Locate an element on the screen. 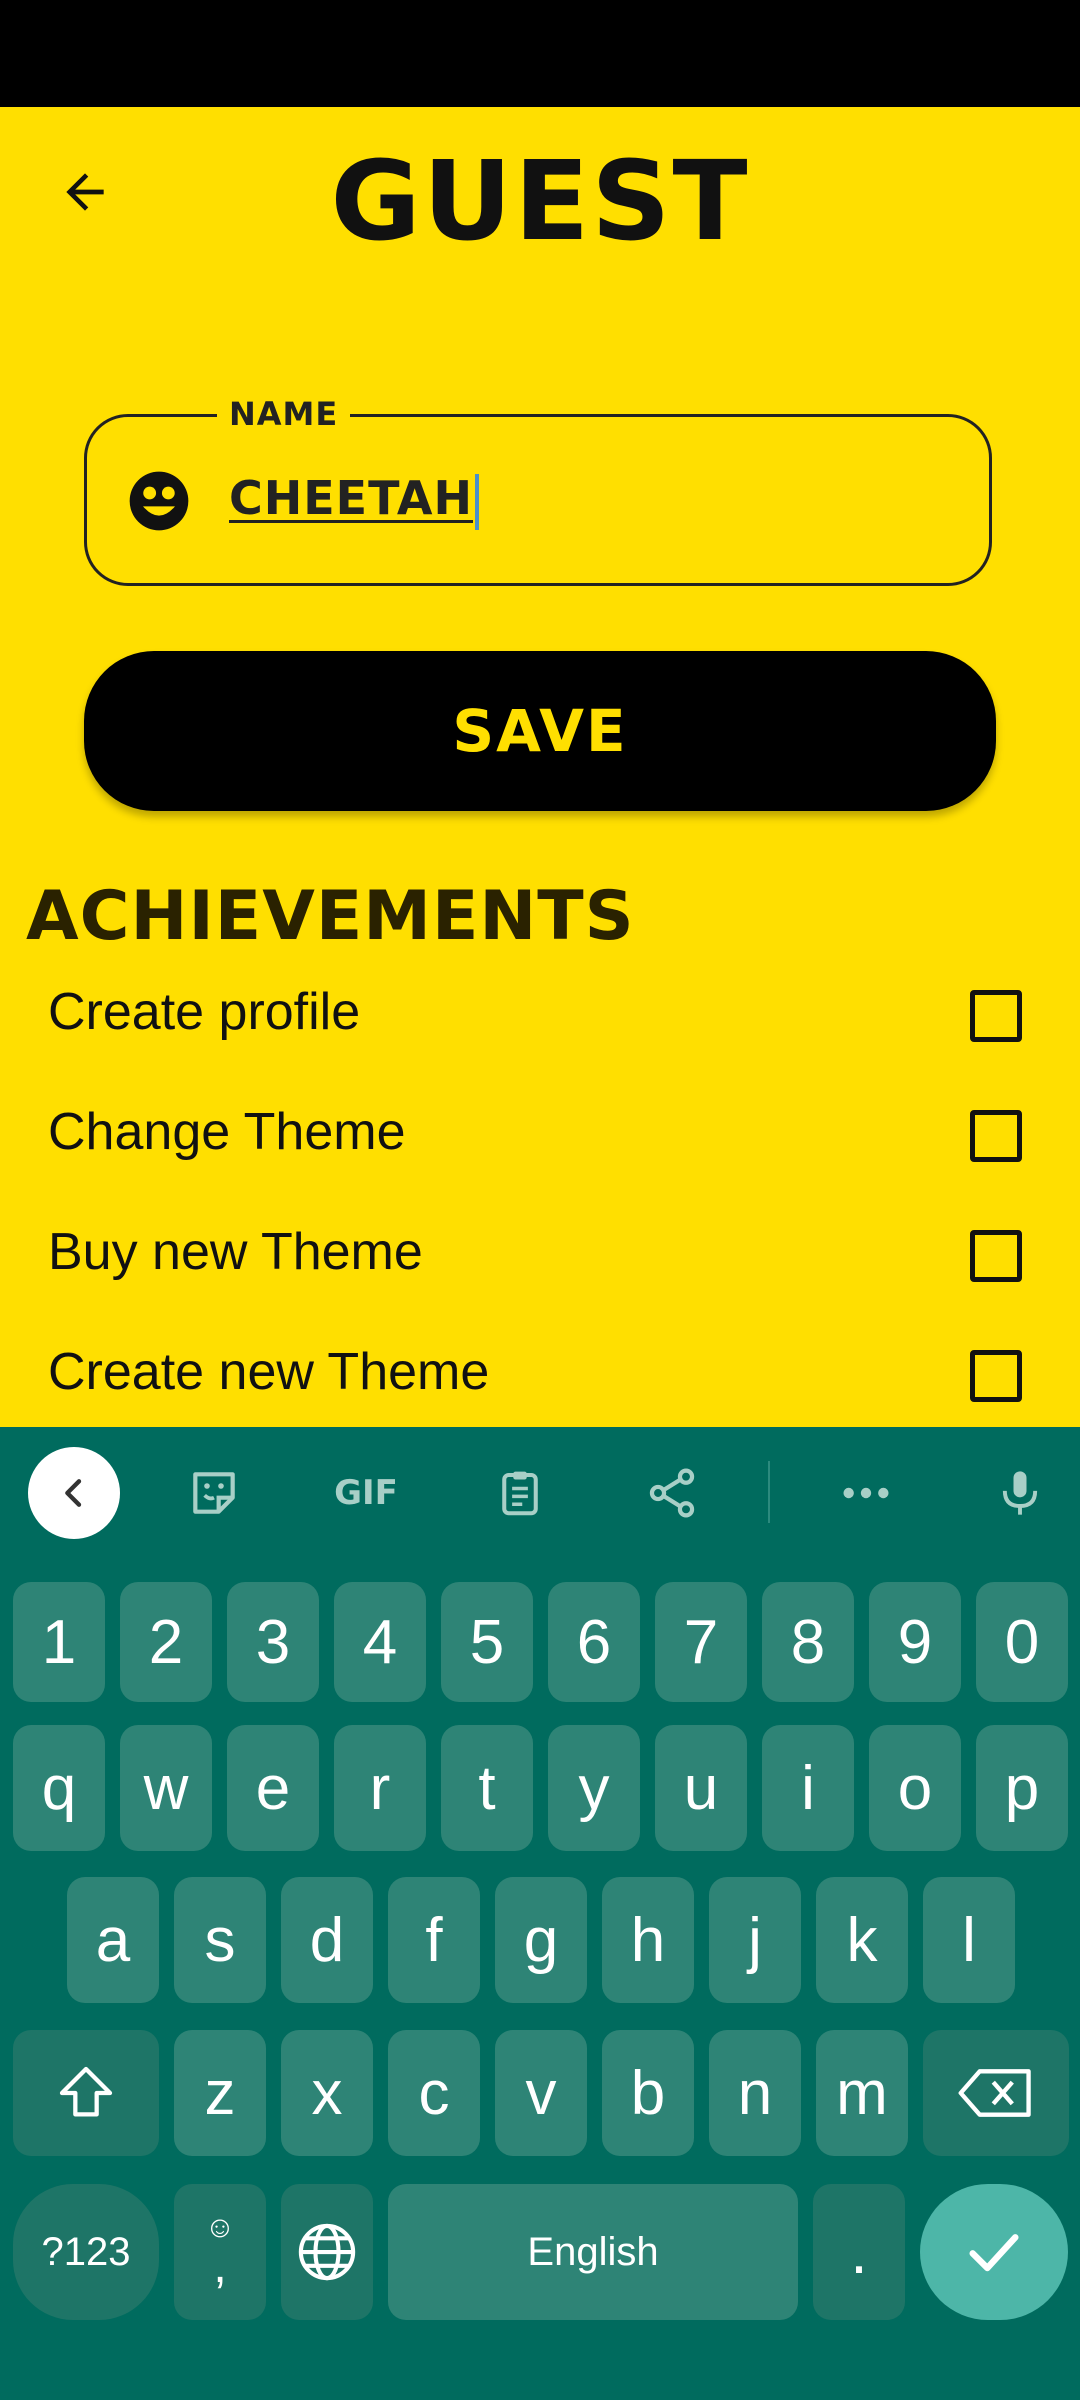 This screenshot has height=2400, width=1080. achievement-label: Buy new Theme is located at coordinates (235, 1252).